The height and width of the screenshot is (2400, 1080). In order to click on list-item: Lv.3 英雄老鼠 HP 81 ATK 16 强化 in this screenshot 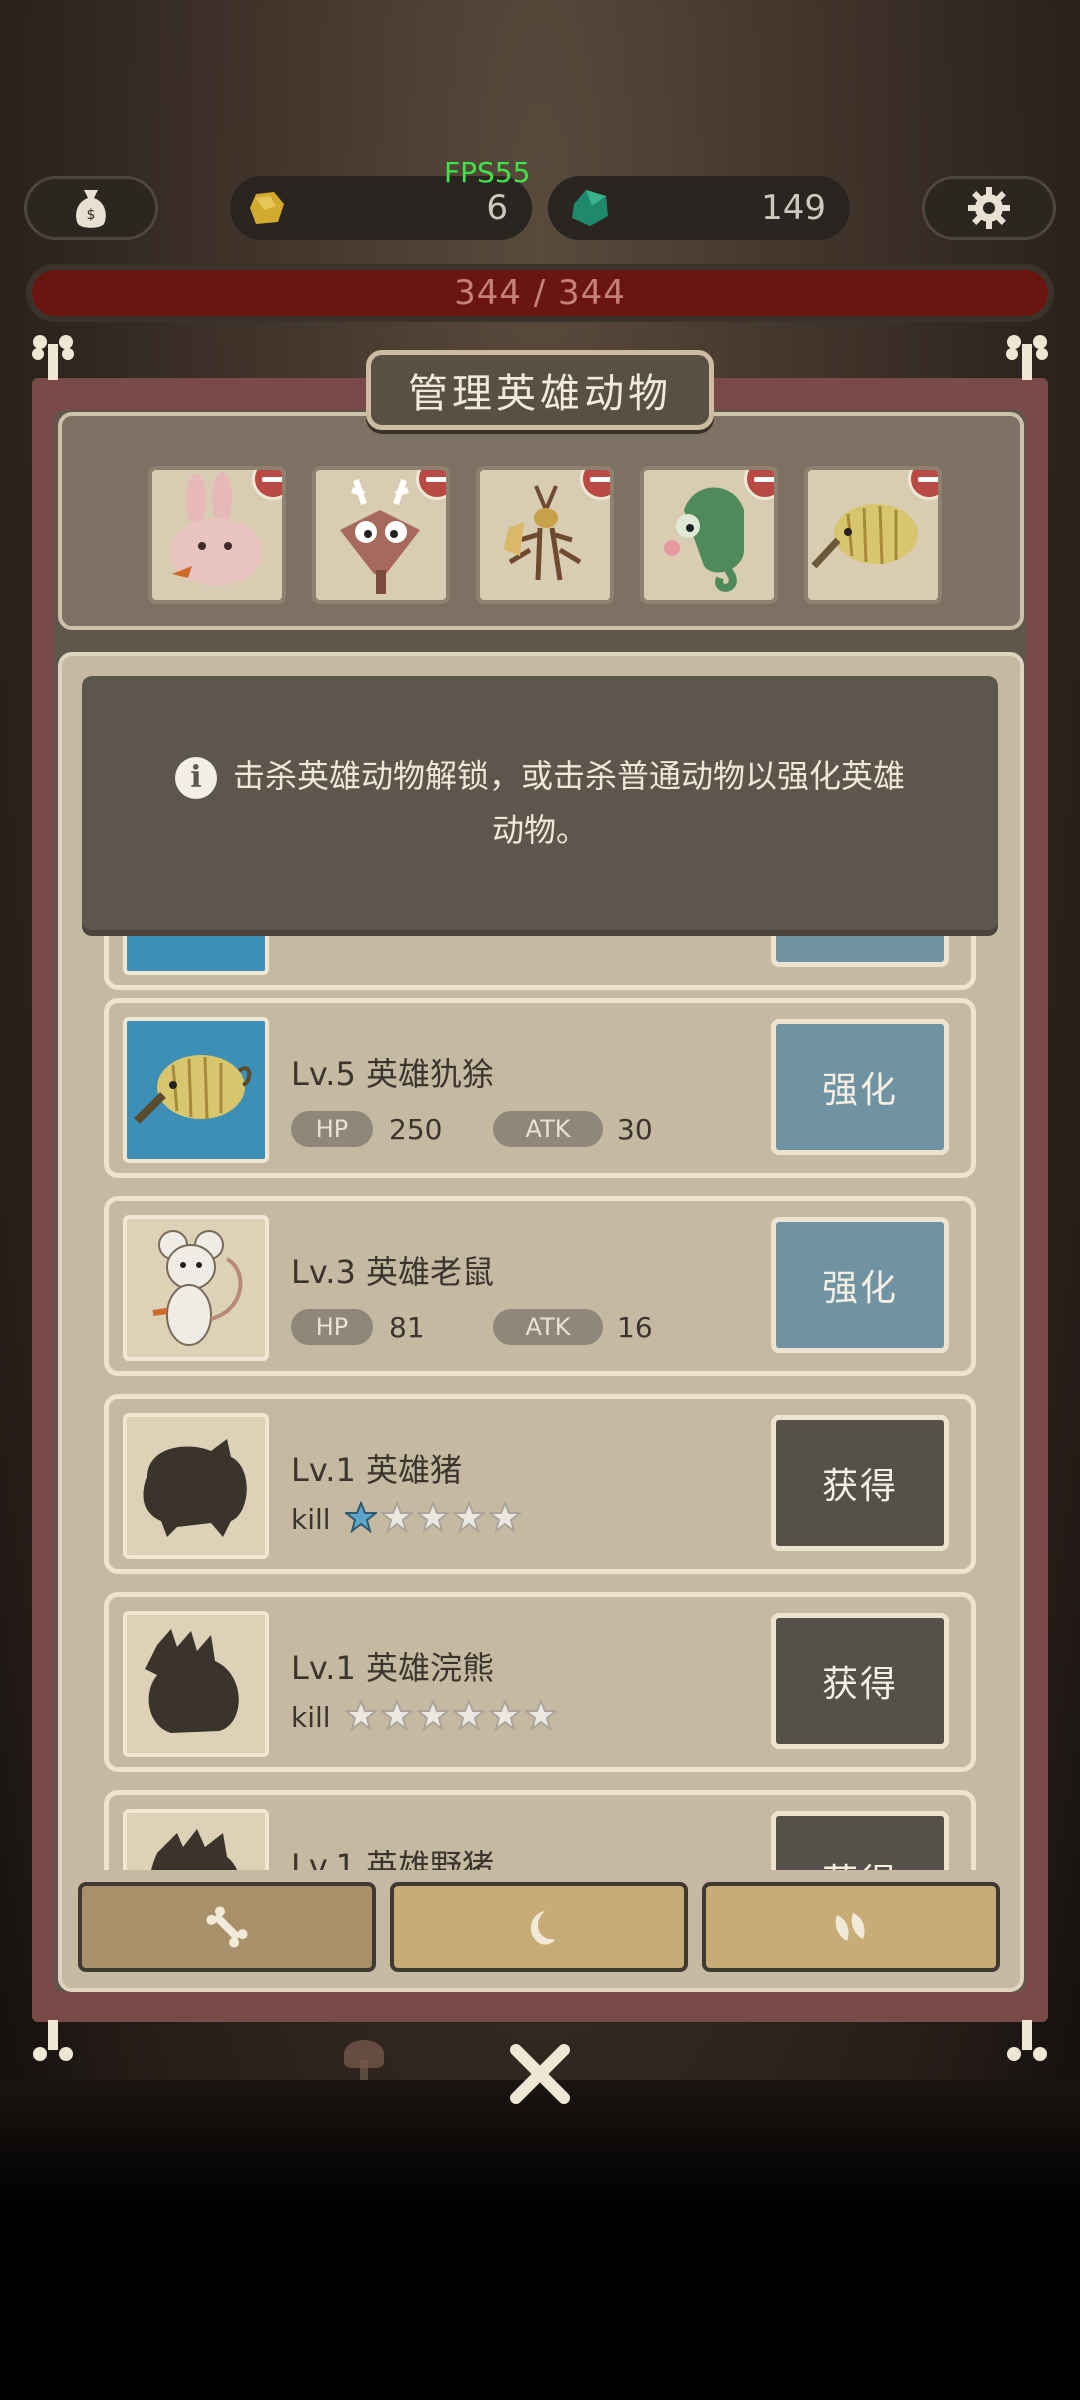, I will do `click(540, 1286)`.